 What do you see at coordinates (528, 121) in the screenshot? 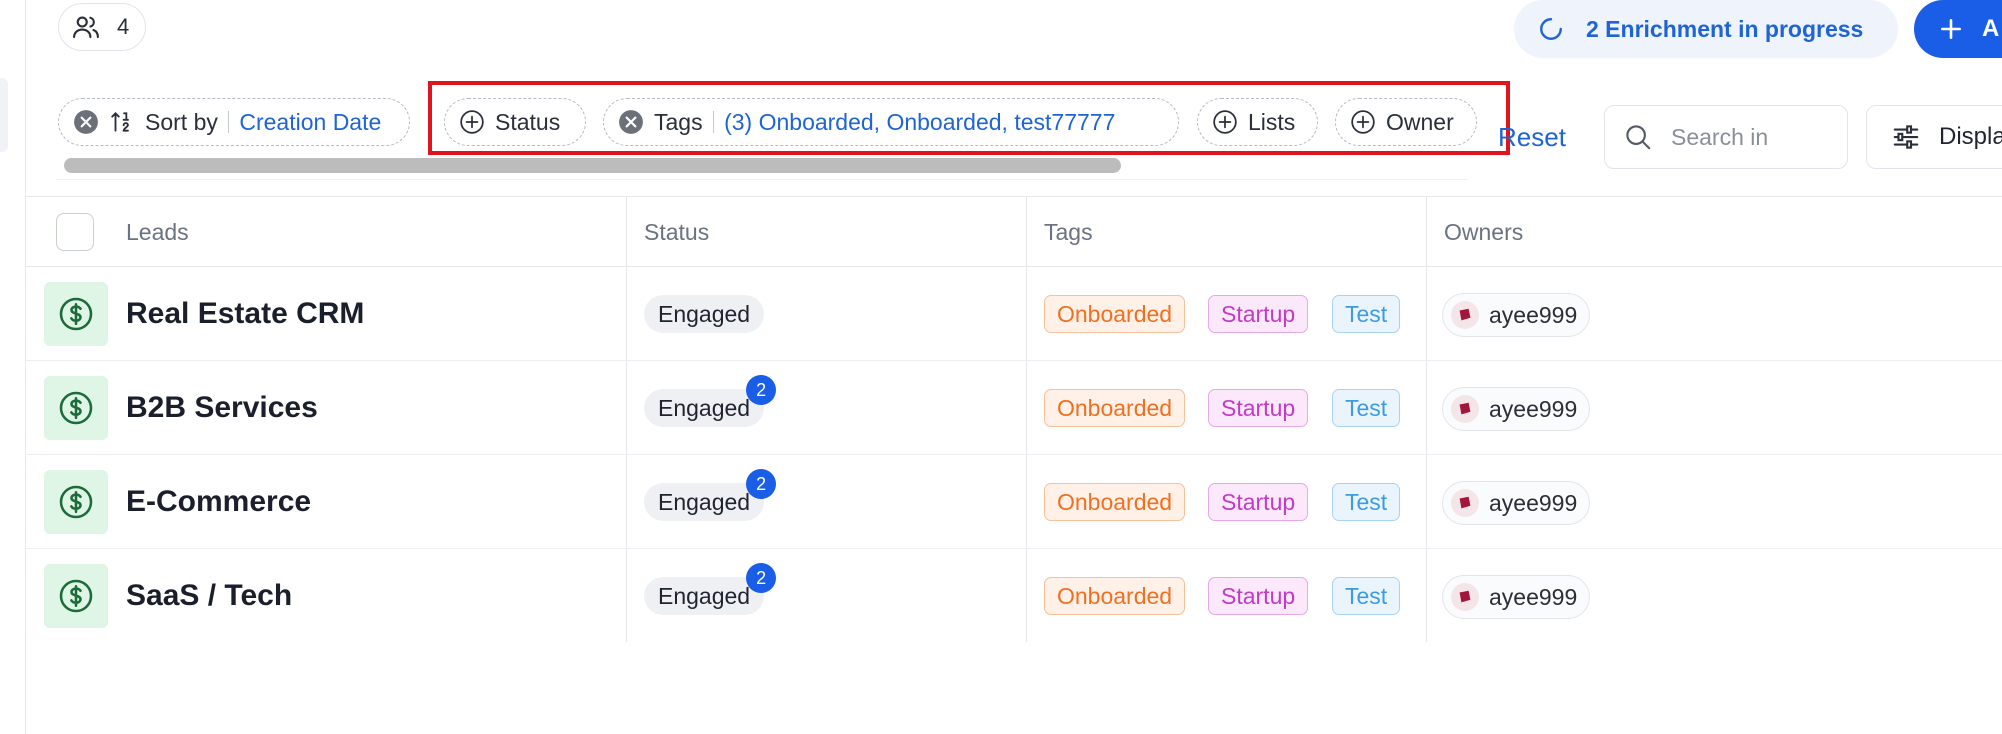
I see `status-filter-label: Status` at bounding box center [528, 121].